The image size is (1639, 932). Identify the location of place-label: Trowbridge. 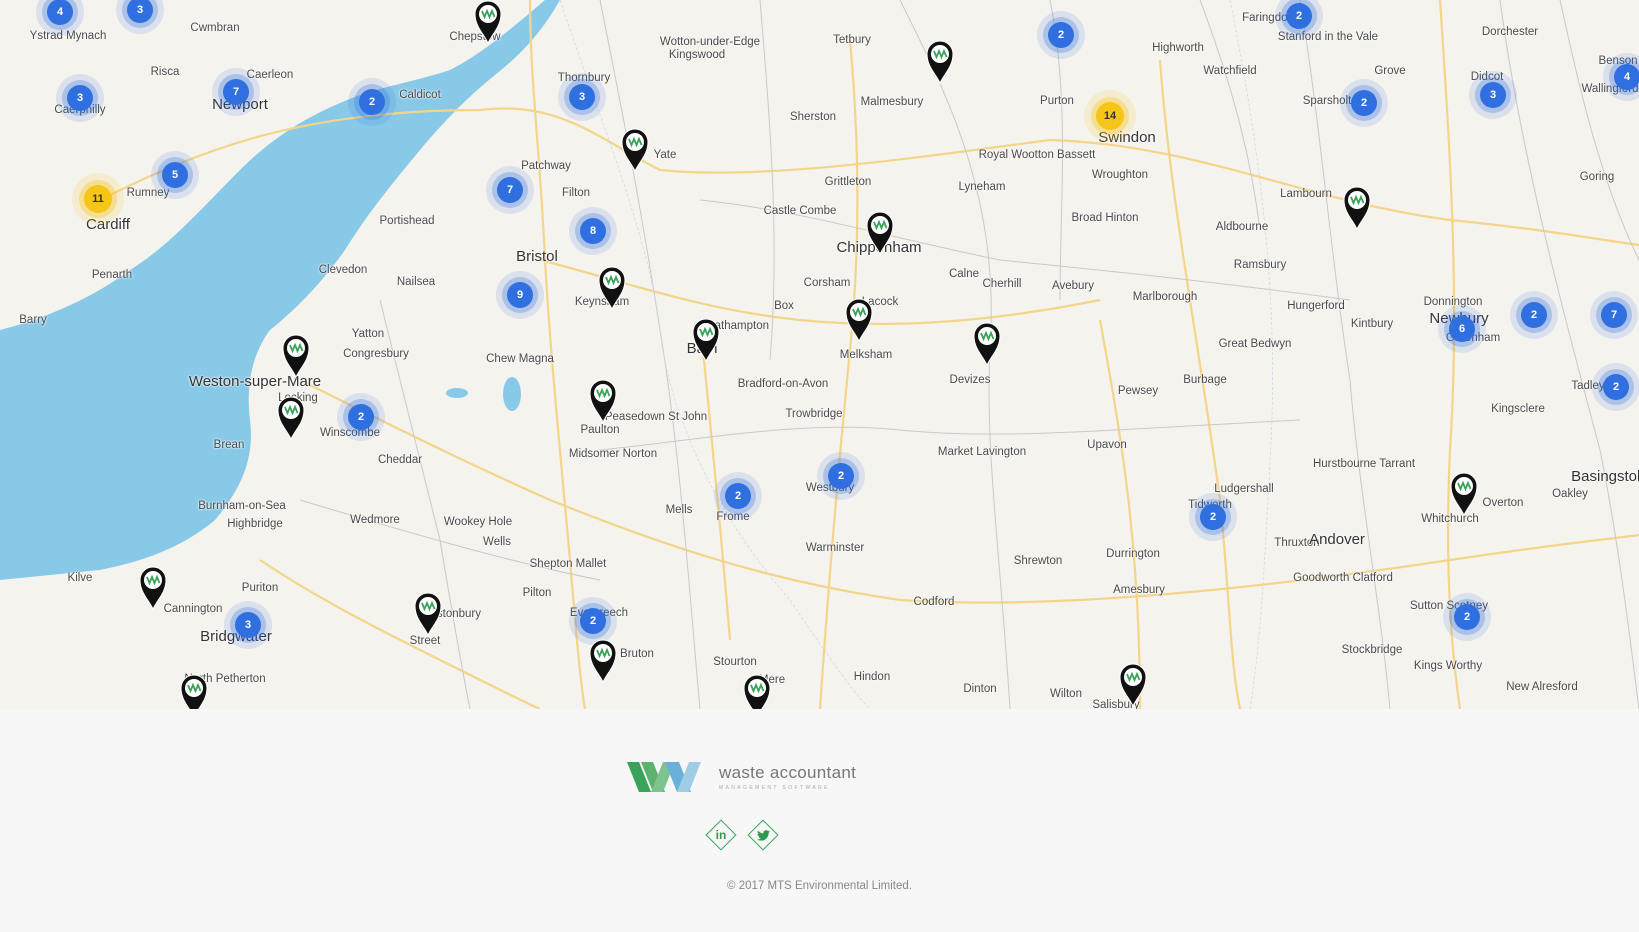
(814, 414).